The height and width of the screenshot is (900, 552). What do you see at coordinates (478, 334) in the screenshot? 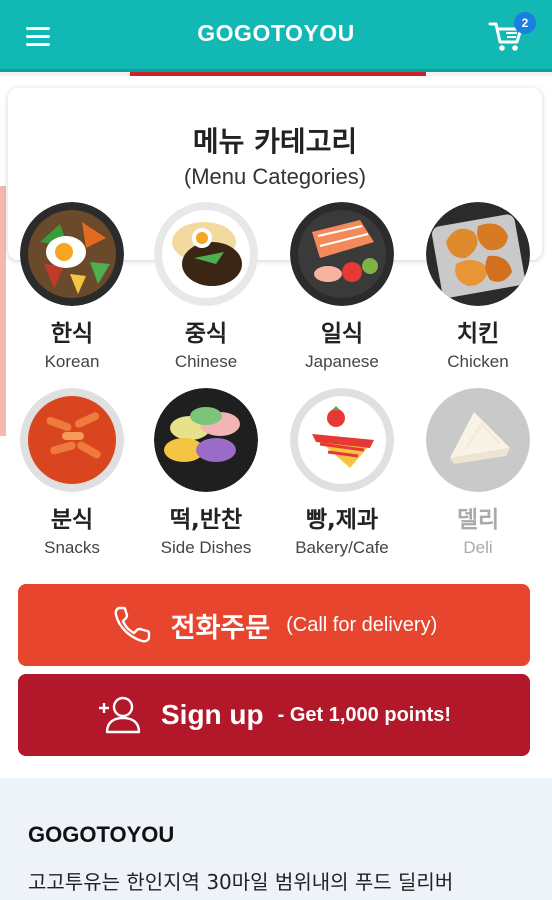
I see `category-label-ko: 치킨` at bounding box center [478, 334].